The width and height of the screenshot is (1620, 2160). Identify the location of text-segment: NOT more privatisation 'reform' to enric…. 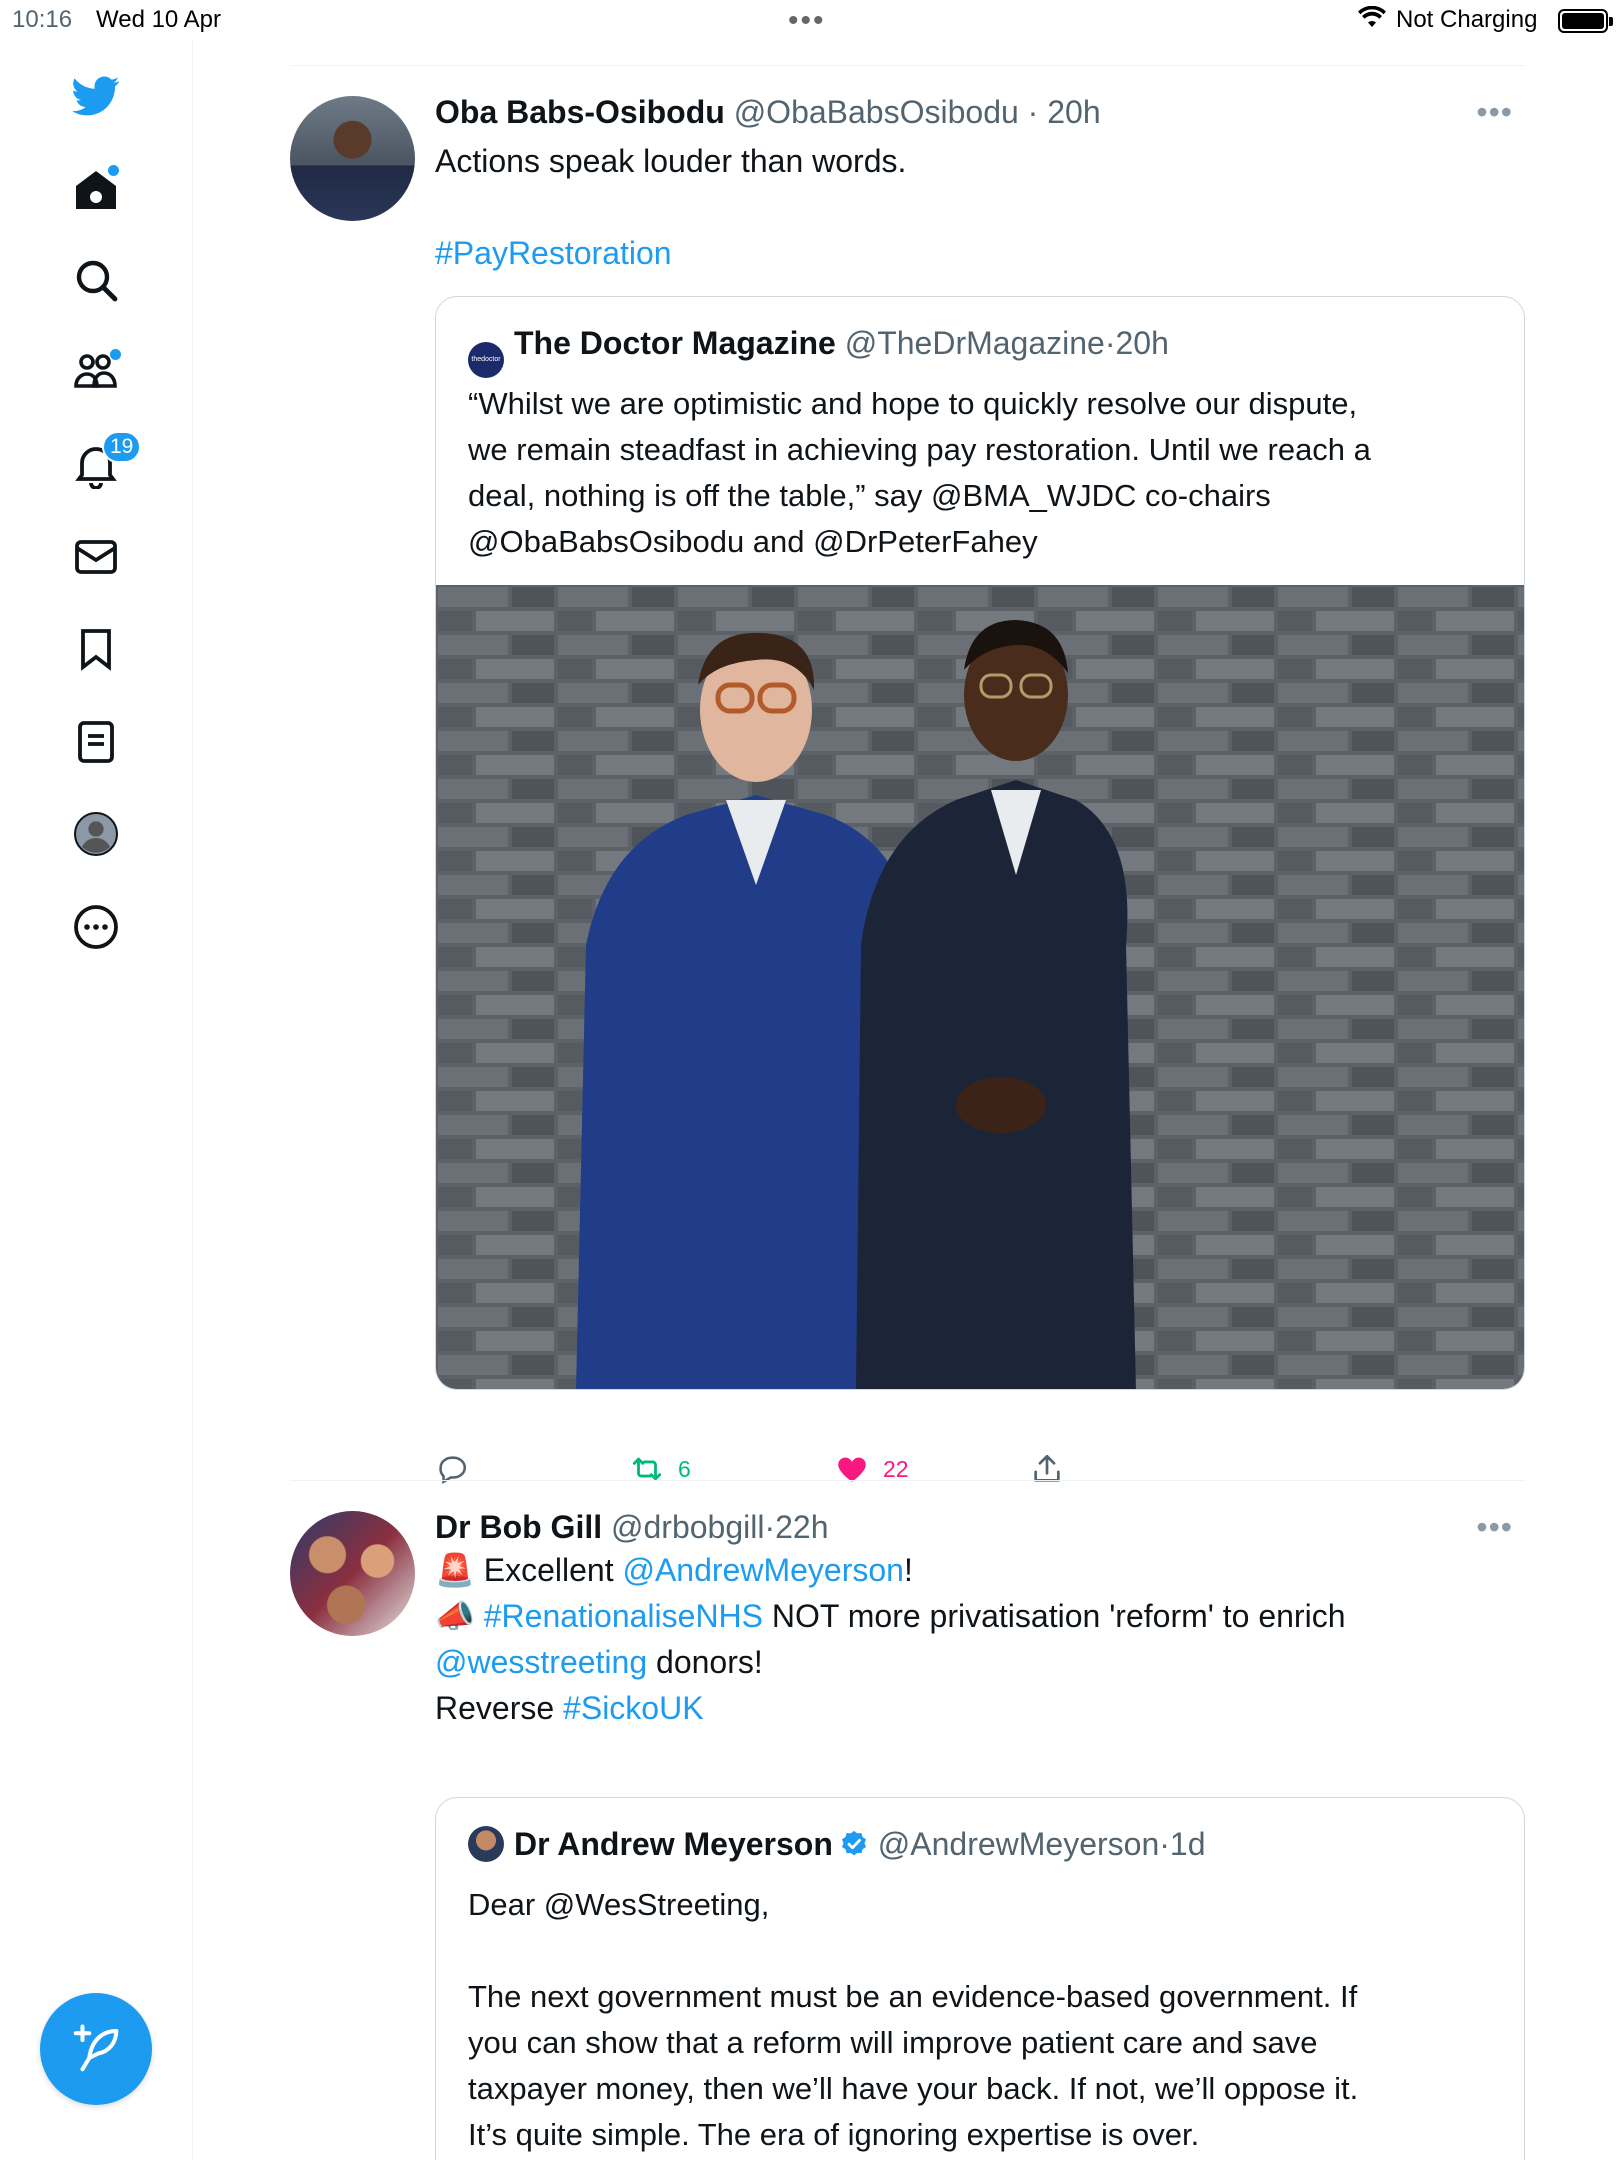
(1054, 1616).